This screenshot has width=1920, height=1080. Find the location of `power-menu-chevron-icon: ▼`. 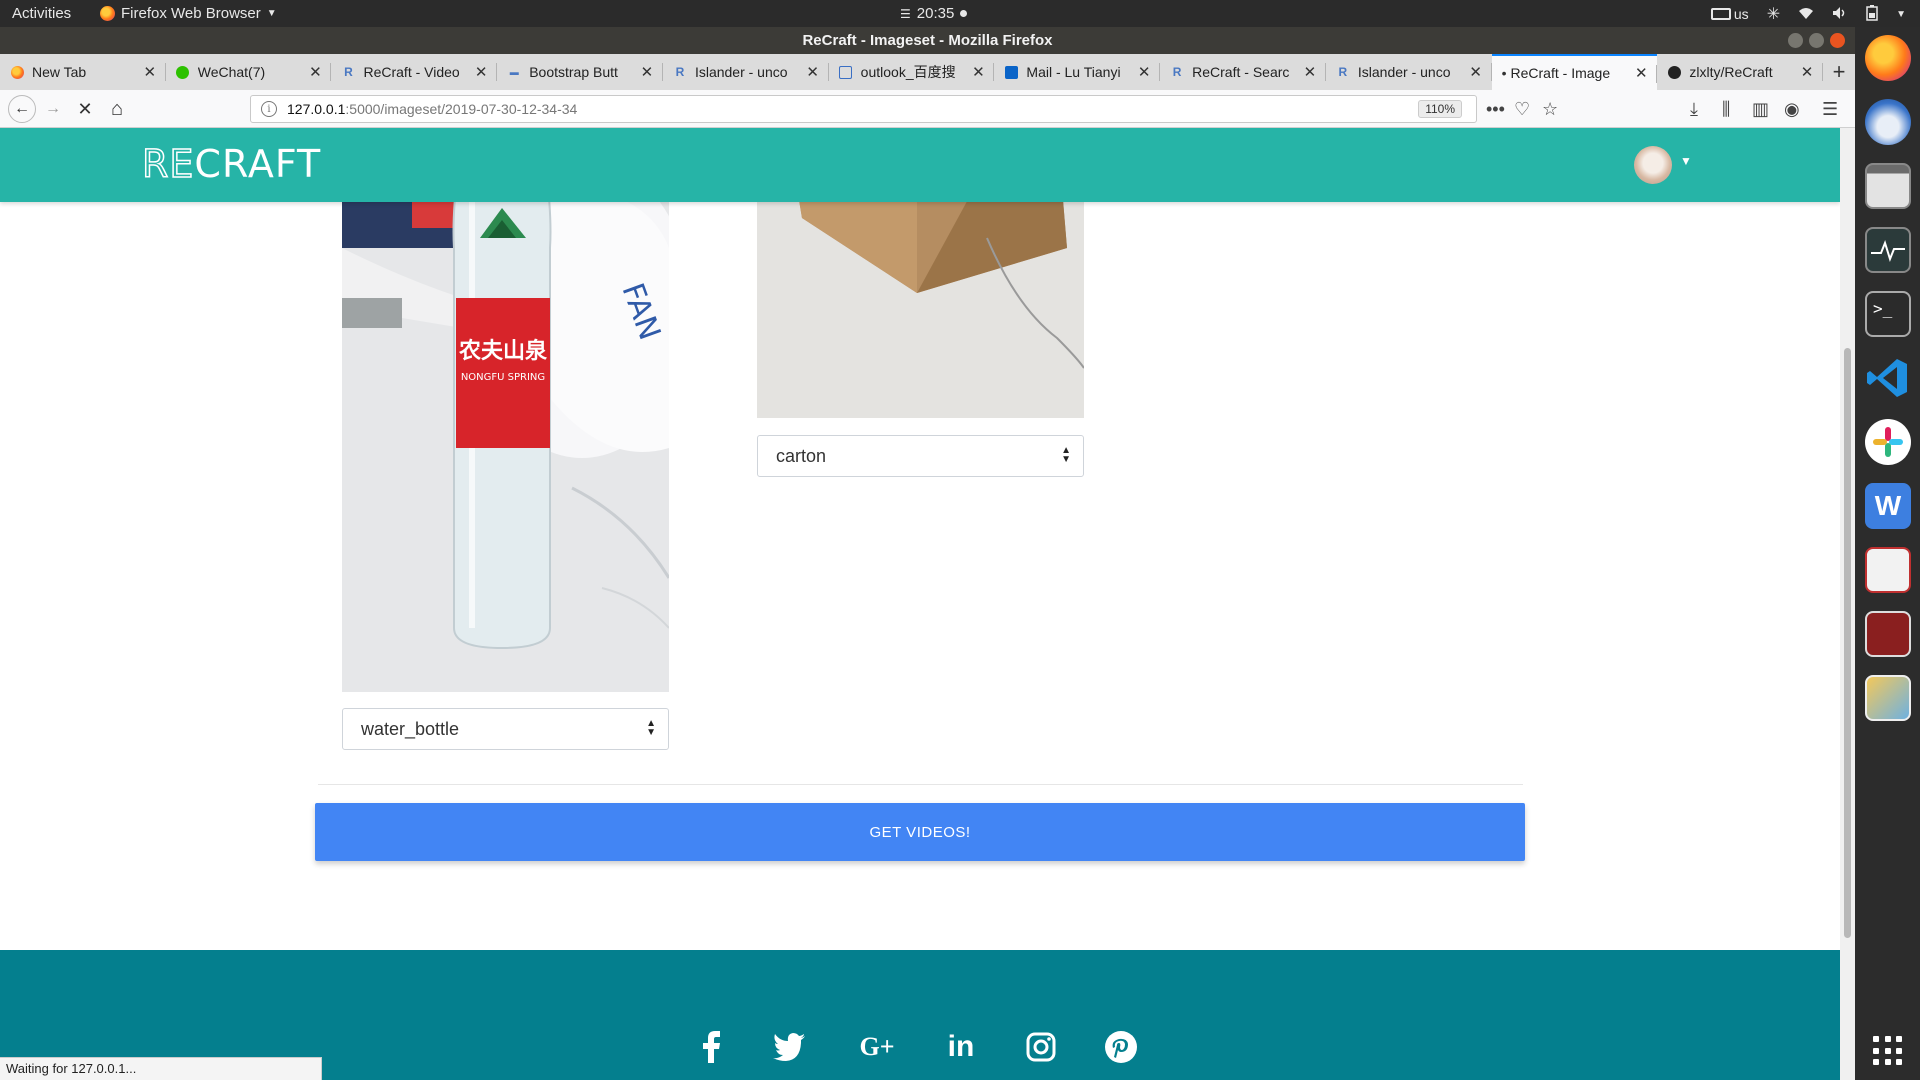

power-menu-chevron-icon: ▼ is located at coordinates (1901, 14).